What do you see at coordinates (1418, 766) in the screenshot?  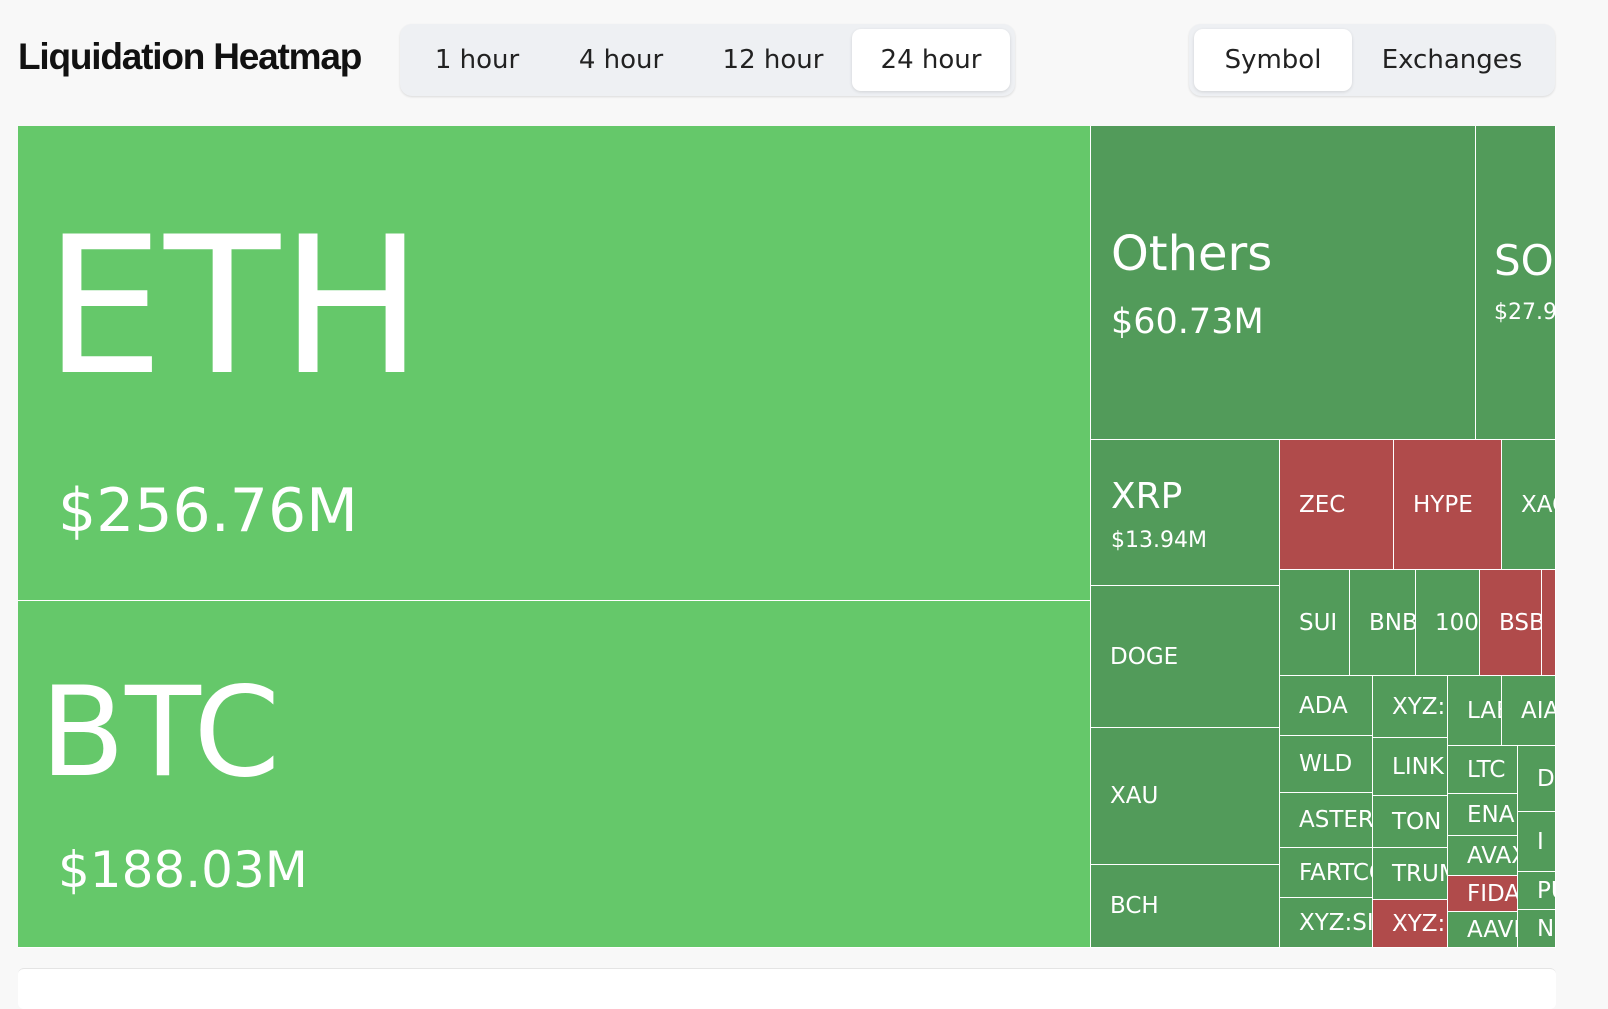 I see `cell-symbol: LINK` at bounding box center [1418, 766].